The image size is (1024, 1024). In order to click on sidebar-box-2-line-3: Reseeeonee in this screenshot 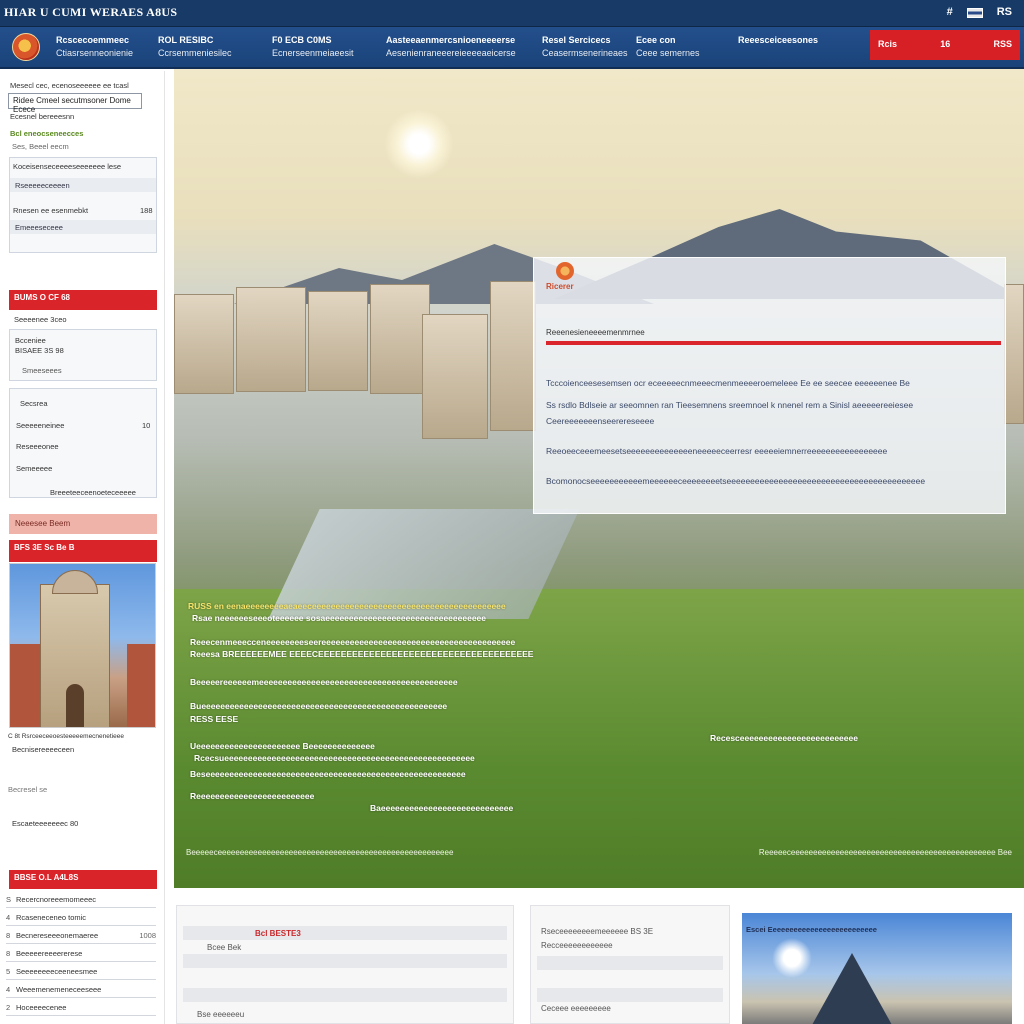, I will do `click(37, 446)`.